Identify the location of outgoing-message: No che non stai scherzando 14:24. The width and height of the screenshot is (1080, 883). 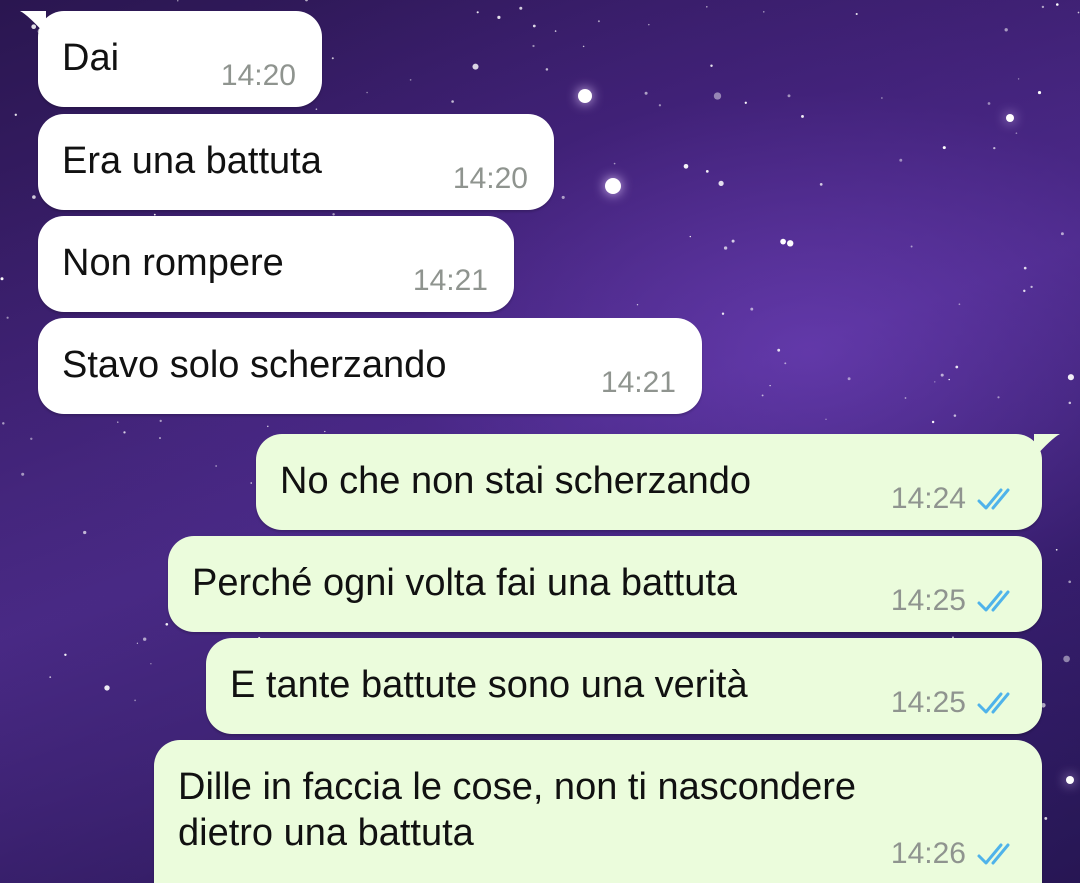
(658, 482).